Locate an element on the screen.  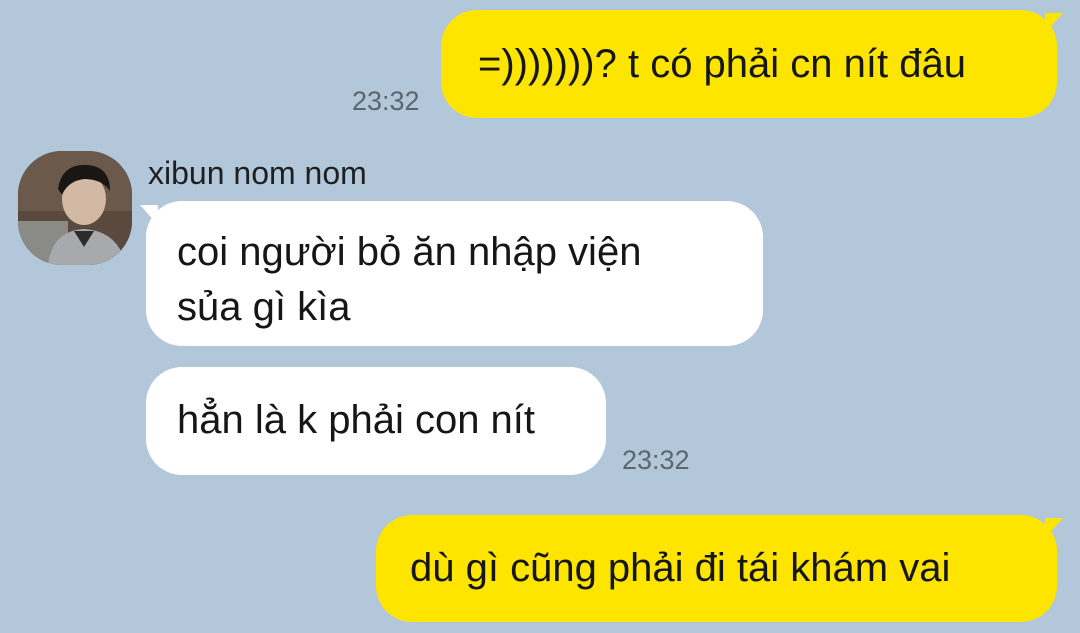
avatar-photo-icon is located at coordinates (75, 208).